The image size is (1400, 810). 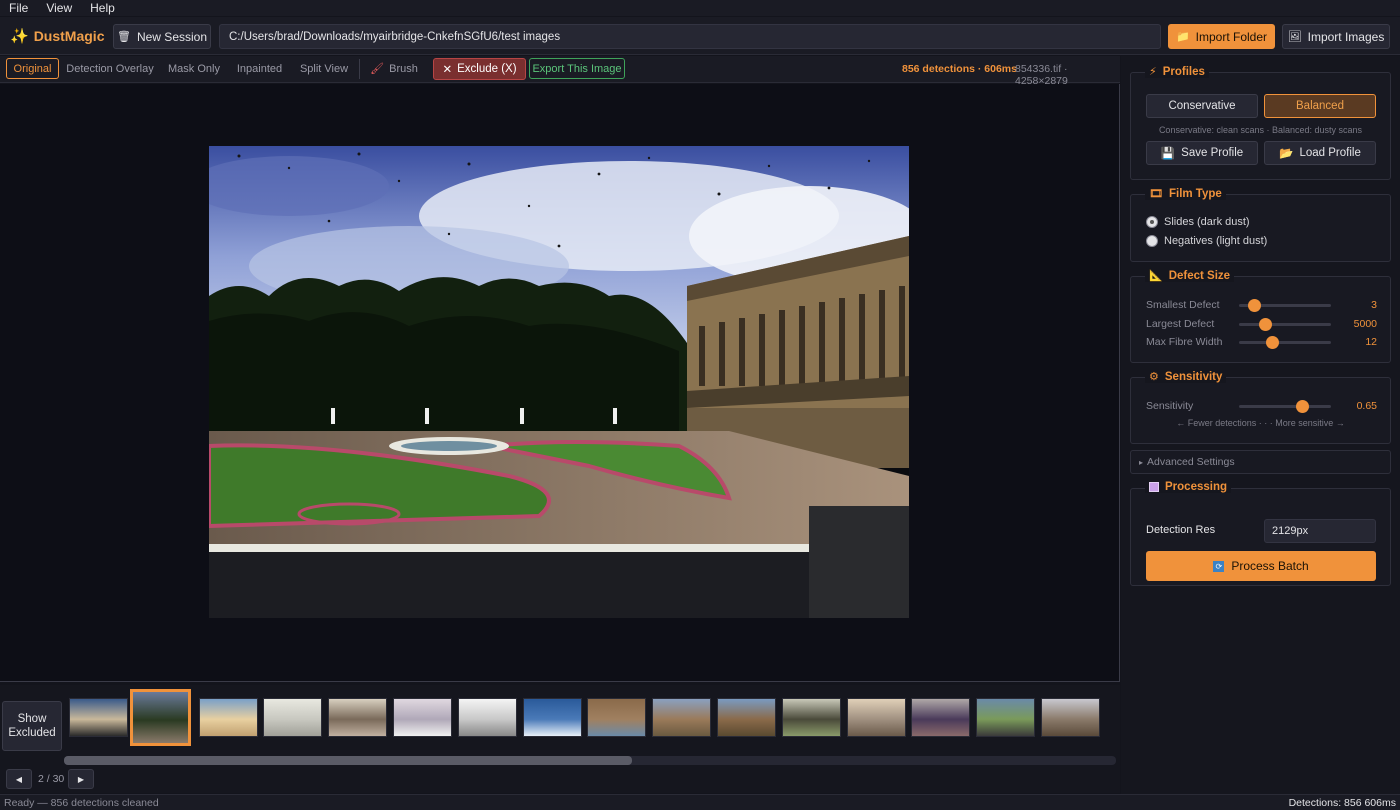 I want to click on tab-original: Original, so click(x=32, y=68).